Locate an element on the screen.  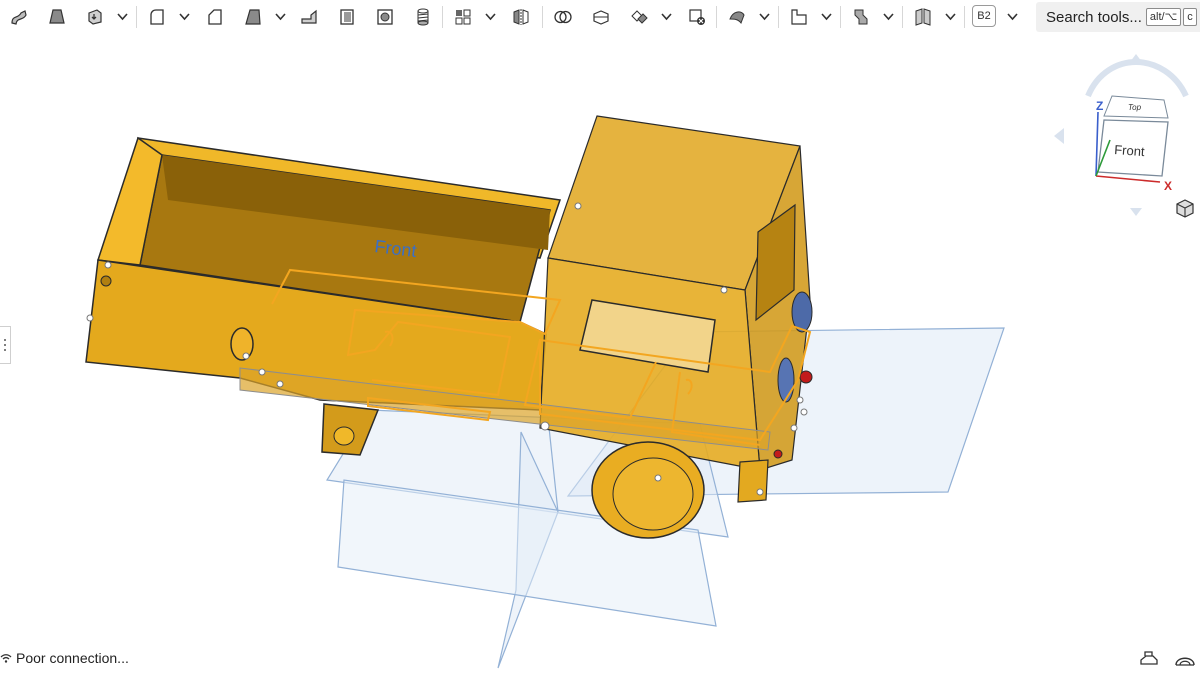
split-icon is located at coordinates (601, 17).